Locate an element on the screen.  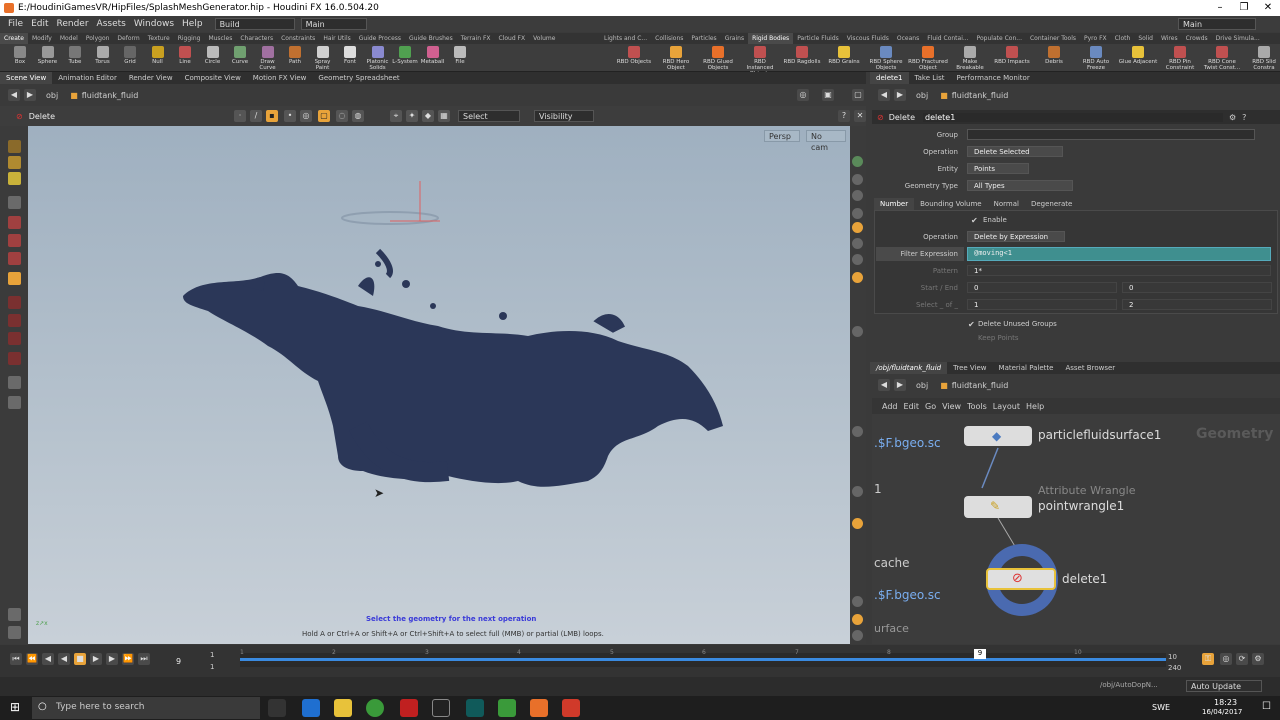
range-end: 10 is located at coordinates (1172, 657).